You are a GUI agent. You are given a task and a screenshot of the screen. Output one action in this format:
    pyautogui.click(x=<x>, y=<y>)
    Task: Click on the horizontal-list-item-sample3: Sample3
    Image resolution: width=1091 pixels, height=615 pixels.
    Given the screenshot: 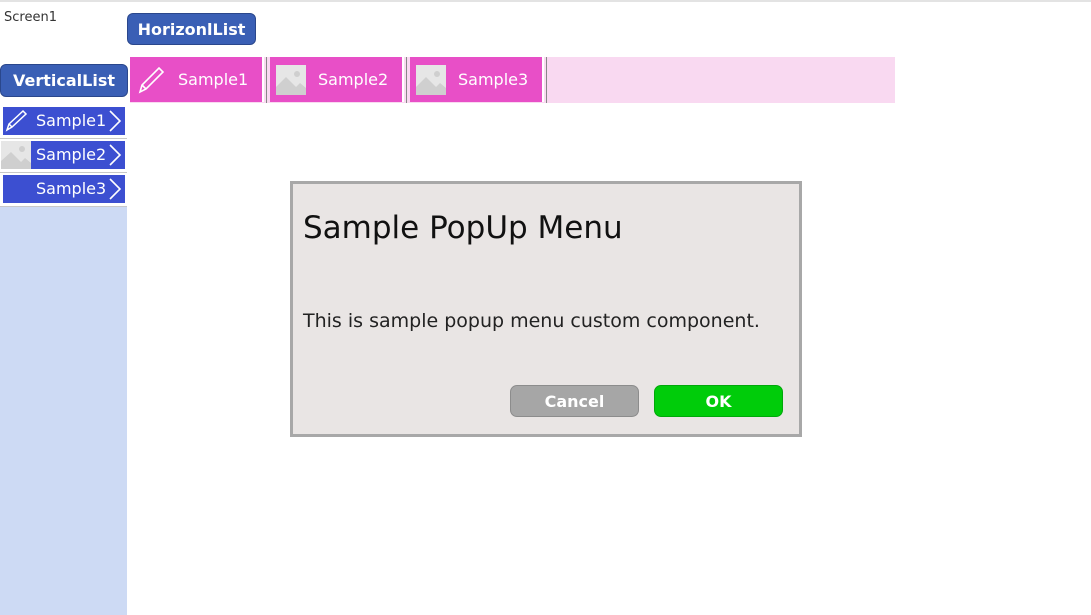 What is the action you would take?
    pyautogui.click(x=477, y=79)
    